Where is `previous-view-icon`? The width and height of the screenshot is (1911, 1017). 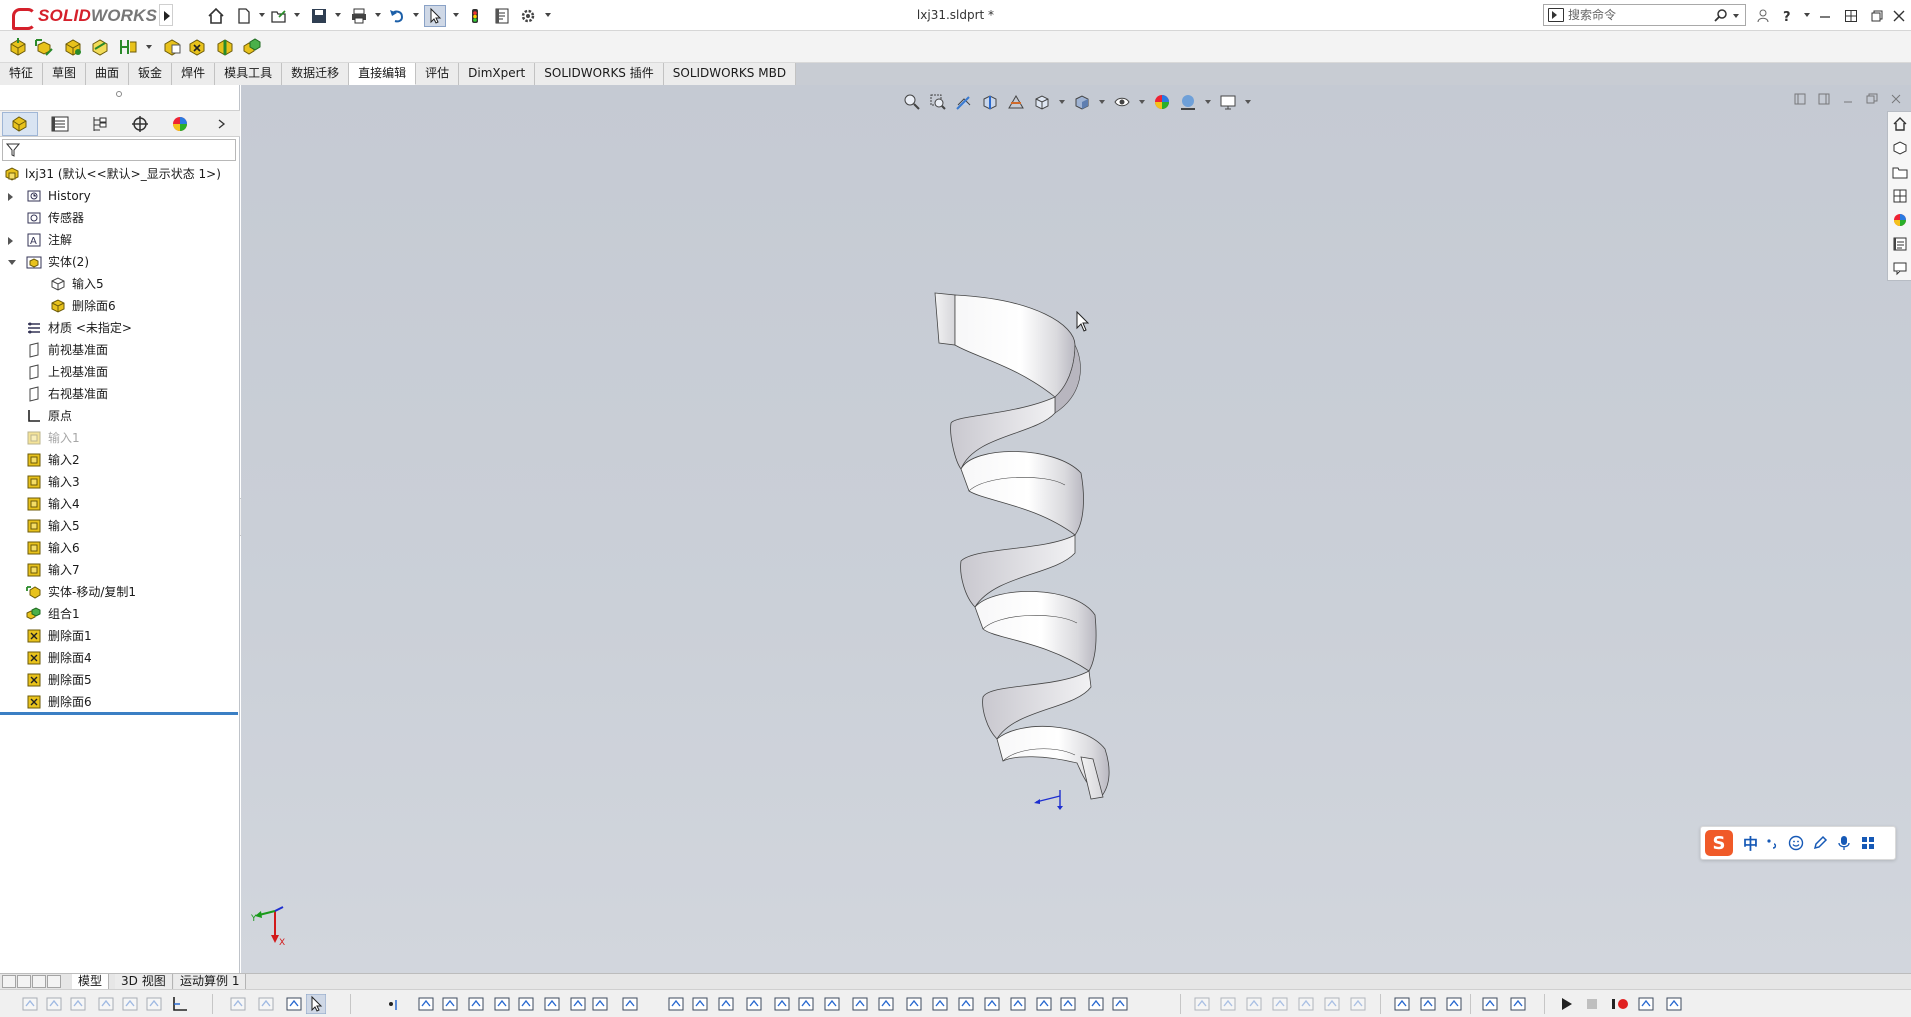 previous-view-icon is located at coordinates (964, 102).